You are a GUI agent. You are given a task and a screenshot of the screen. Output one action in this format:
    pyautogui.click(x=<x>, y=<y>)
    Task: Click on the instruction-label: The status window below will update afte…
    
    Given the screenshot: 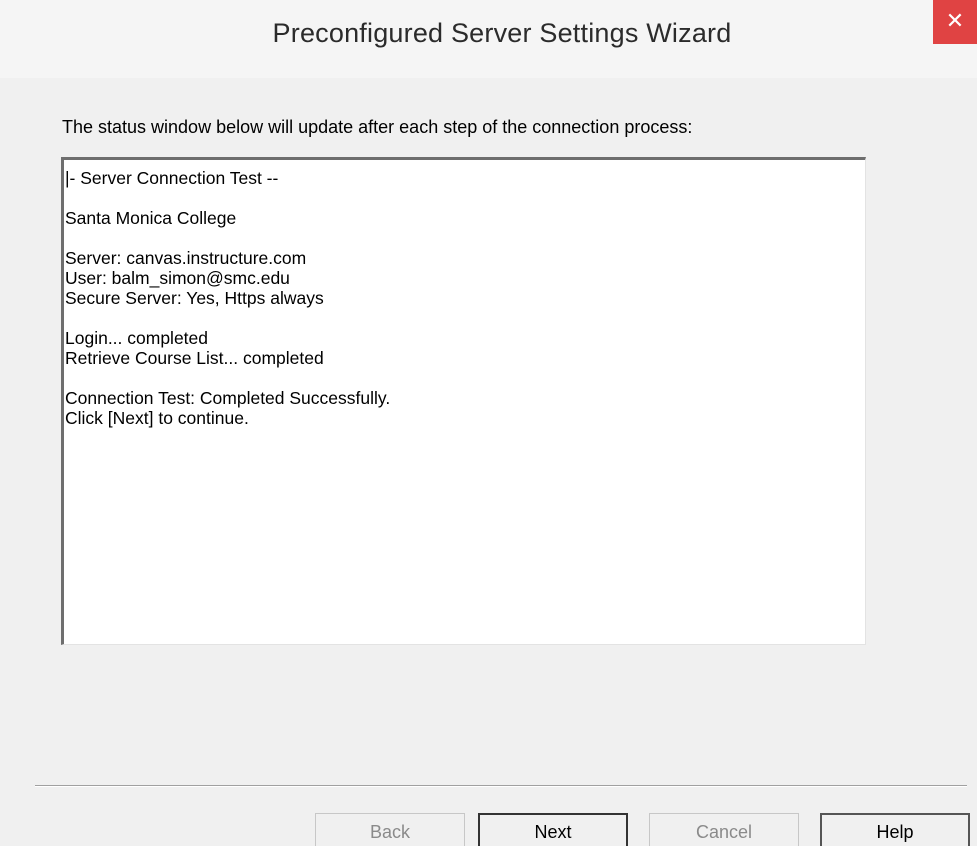 What is the action you would take?
    pyautogui.click(x=377, y=127)
    